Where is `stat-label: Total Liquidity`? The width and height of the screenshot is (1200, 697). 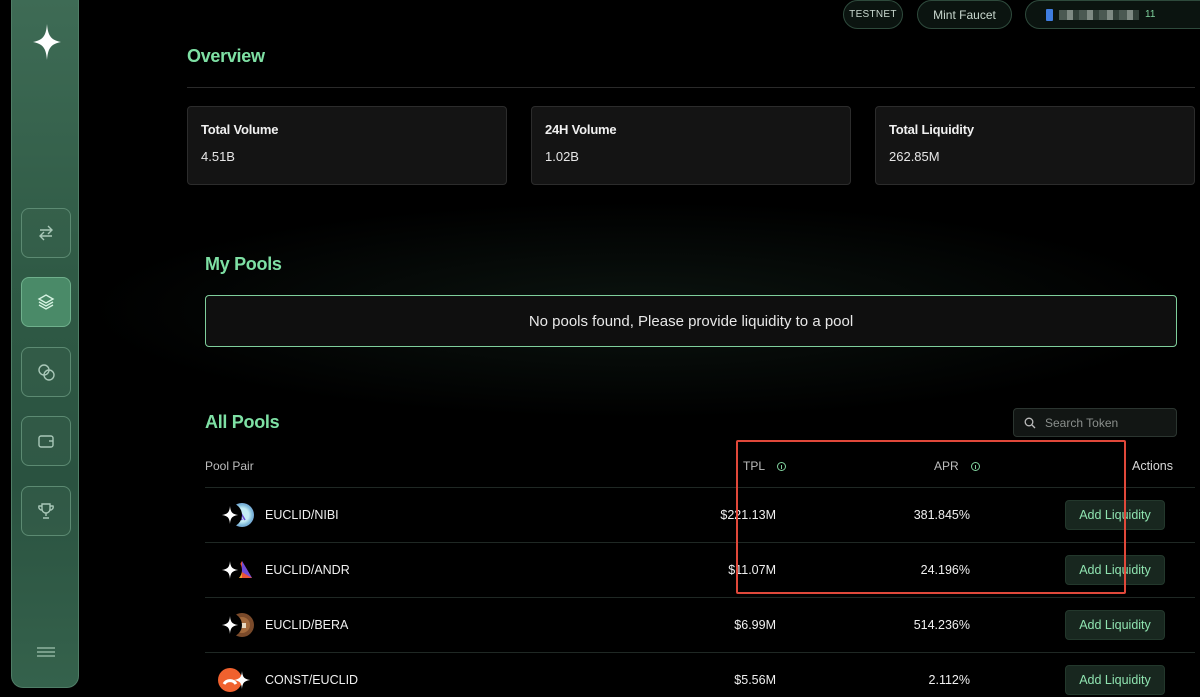 stat-label: Total Liquidity is located at coordinates (931, 129).